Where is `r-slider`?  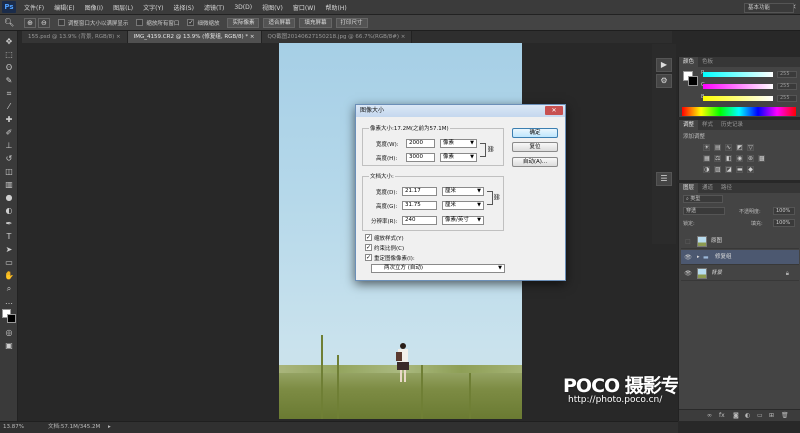
r-slider is located at coordinates (738, 74).